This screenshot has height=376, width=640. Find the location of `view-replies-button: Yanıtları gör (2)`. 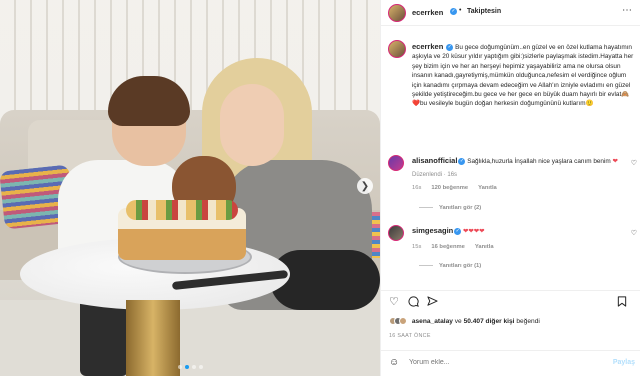

view-replies-button: Yanıtları gör (2) is located at coordinates (450, 208).